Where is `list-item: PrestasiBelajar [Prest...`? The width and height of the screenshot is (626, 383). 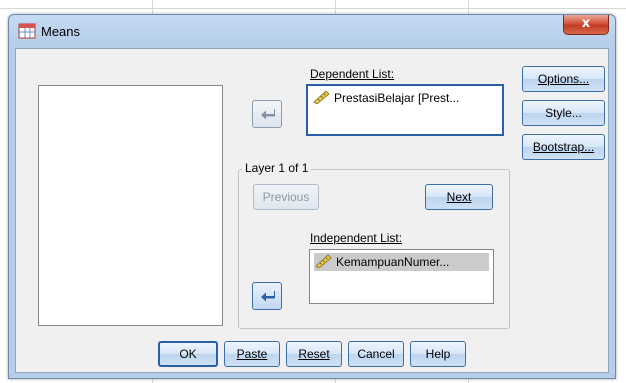 list-item: PrestasiBelajar [Prest... is located at coordinates (405, 98).